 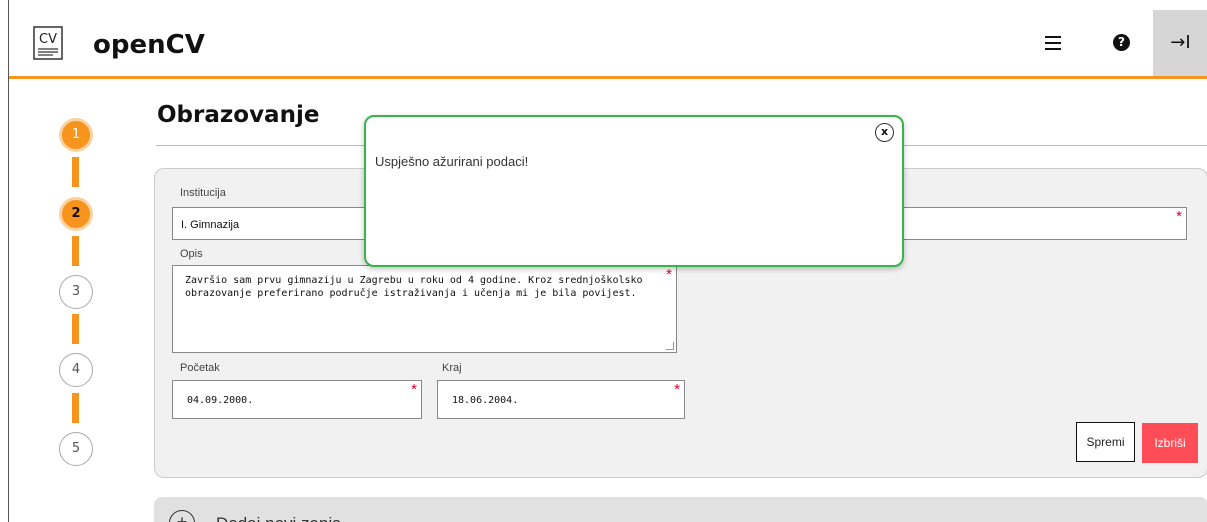 I want to click on save-button: Spremi, so click(x=1105, y=442).